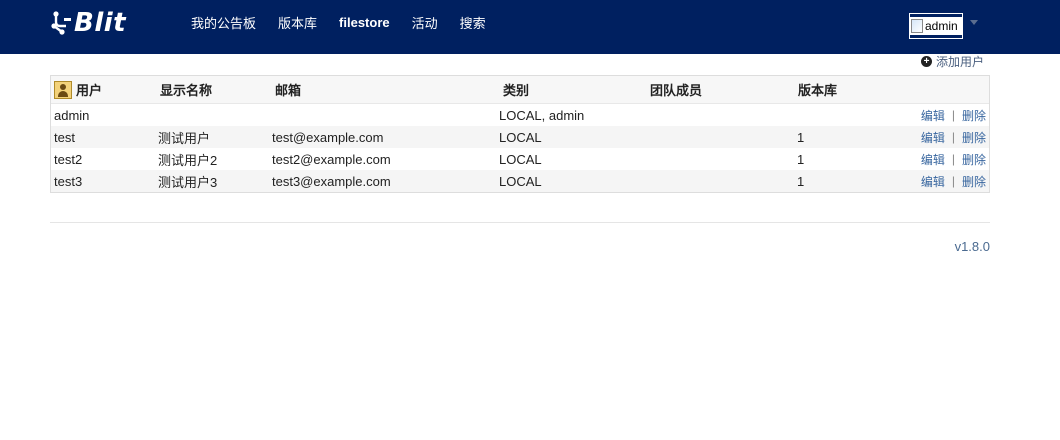 The image size is (1060, 440). Describe the element at coordinates (188, 182) in the screenshot. I see `cell-display-name: 测试用户3` at that location.